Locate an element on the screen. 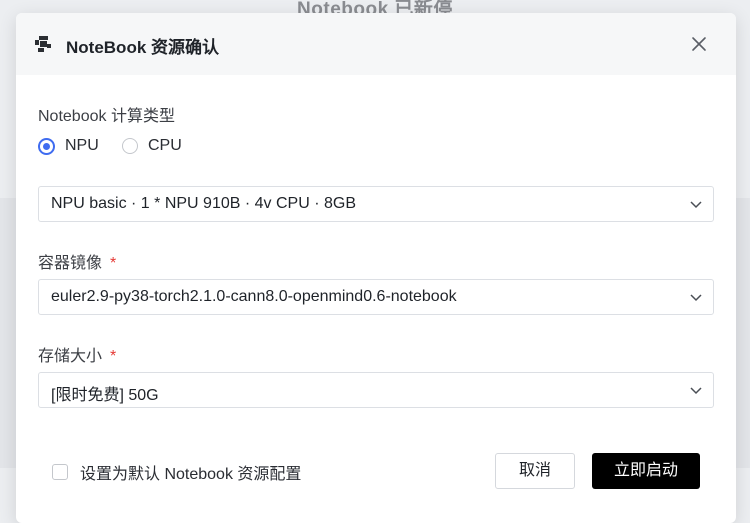 Image resolution: width=750 pixels, height=523 pixels. compute-spec-select: NPU basic · 1 * NPU 910B · 4v CPU · 8GB is located at coordinates (376, 204).